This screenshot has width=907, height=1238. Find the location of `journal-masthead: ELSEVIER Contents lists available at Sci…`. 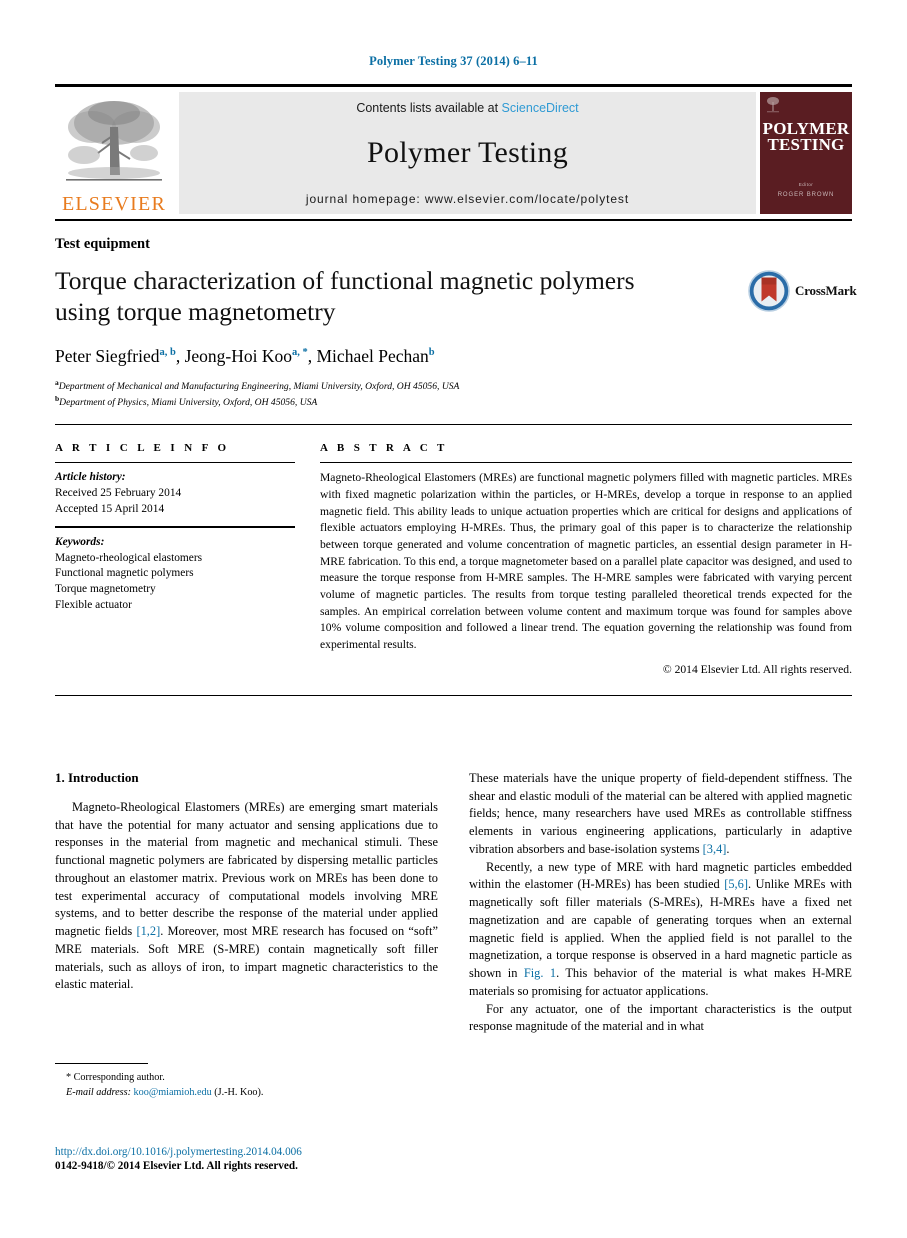

journal-masthead: ELSEVIER Contents lists available at Sci… is located at coordinates (453, 152).